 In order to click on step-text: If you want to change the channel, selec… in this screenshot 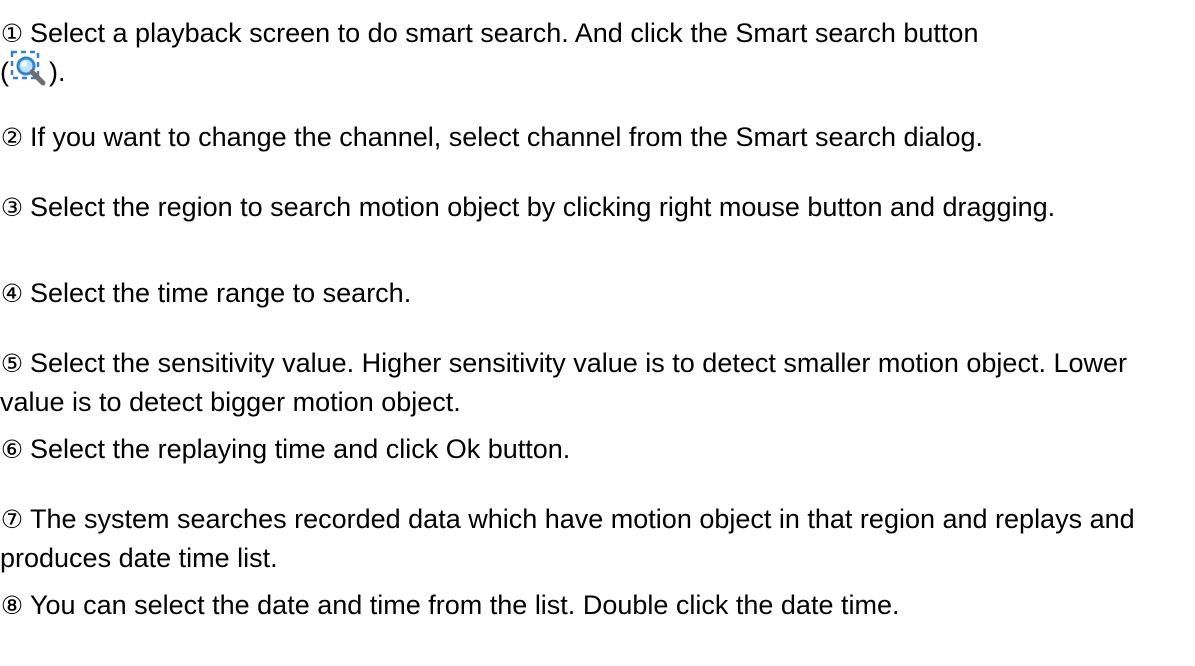, I will do `click(507, 137)`.